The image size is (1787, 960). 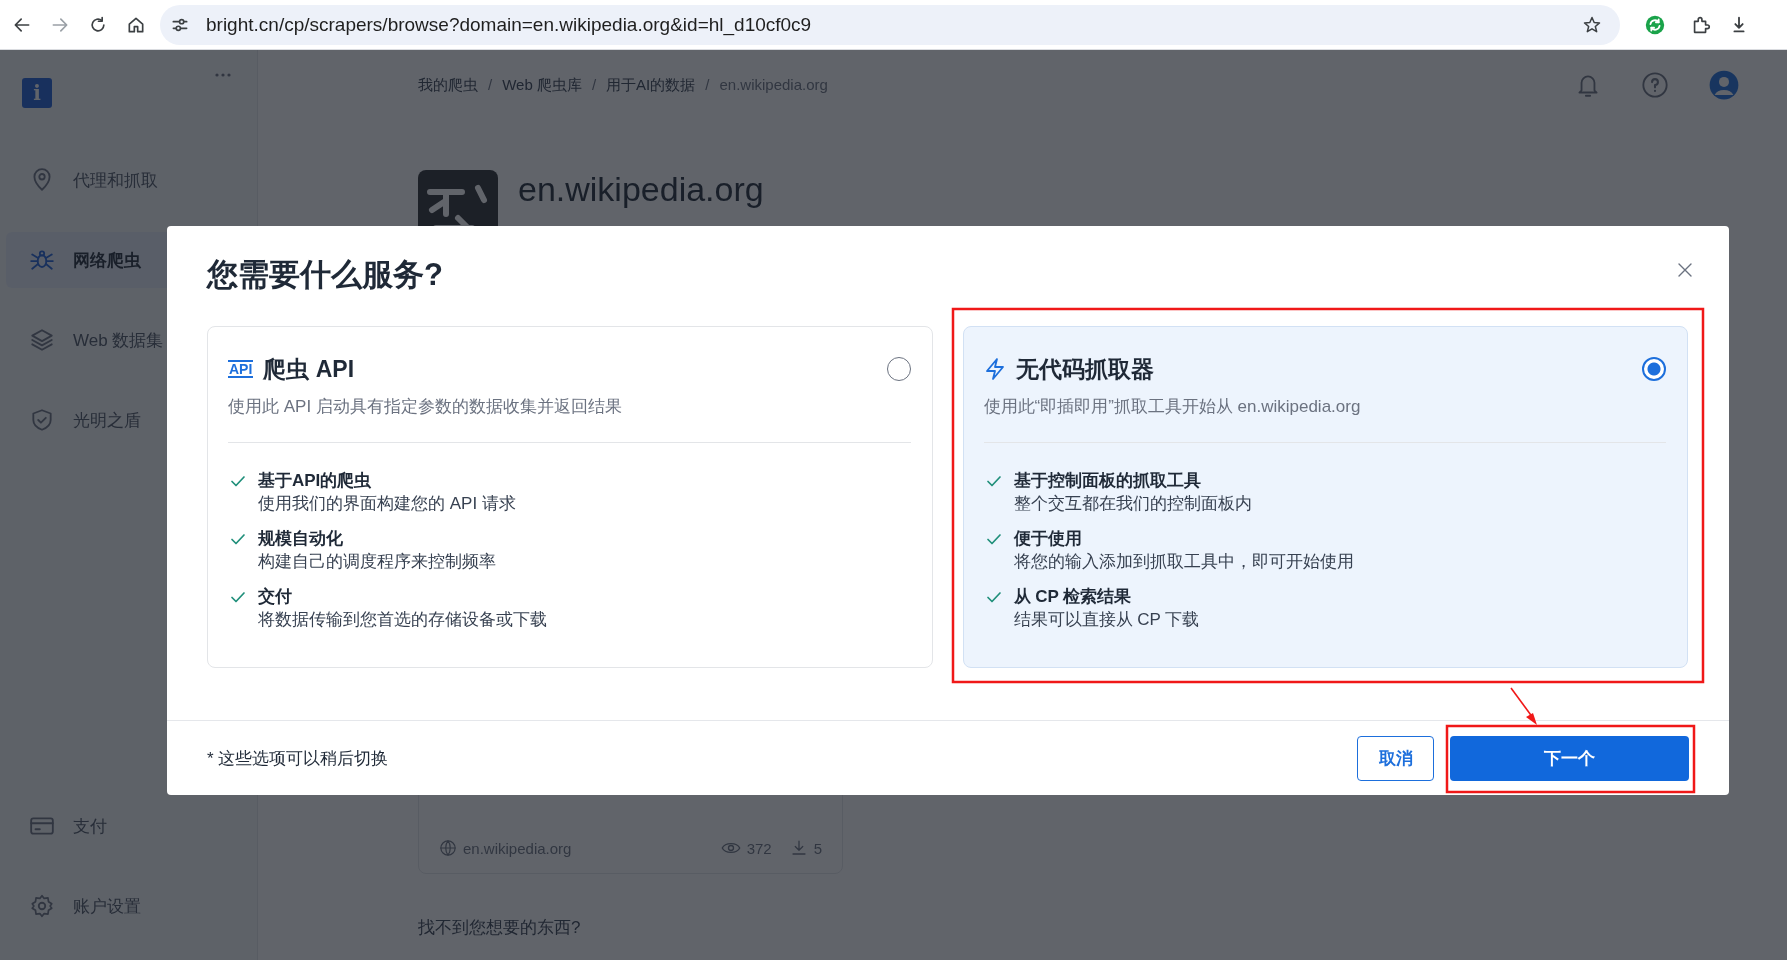 I want to click on option-card: 无代码抓取器 使用此“即插即用”抓取工具开始从 en.wikipedia.org 基于控制面板的抓取工具 整个交互都在我们的控制面板内 便于使用 将您的输入添加到抓取工具中，即可开始使用 从 CP 检索结果 结果可以直接从 CP 下载, so click(x=1325, y=497).